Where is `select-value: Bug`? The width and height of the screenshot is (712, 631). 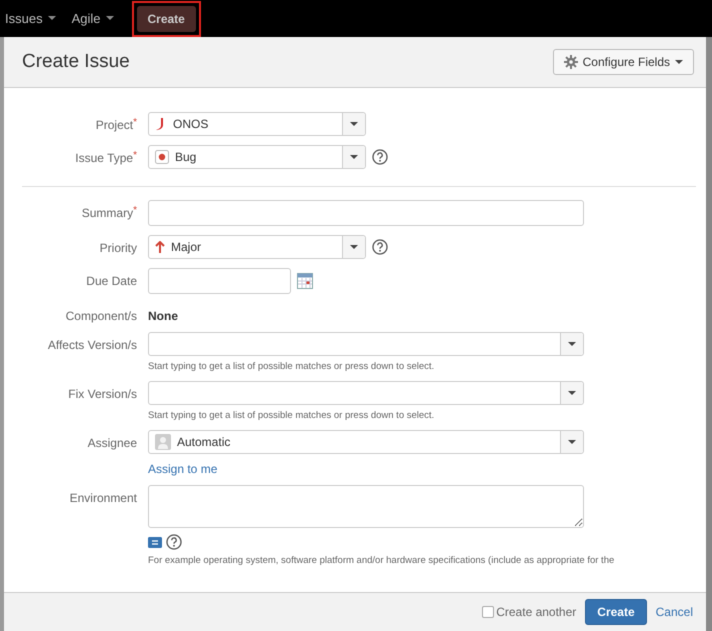
select-value: Bug is located at coordinates (185, 157).